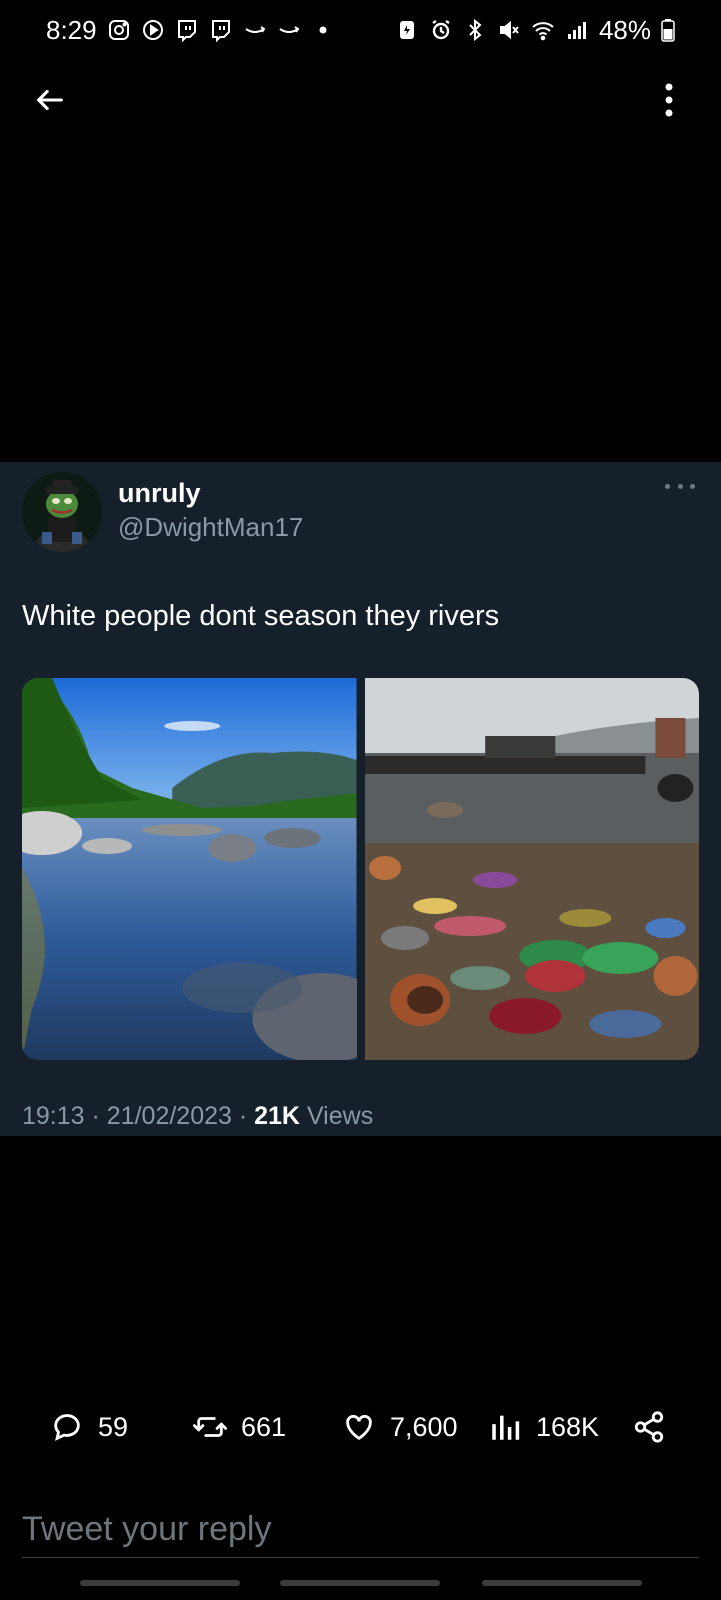 Image resolution: width=721 pixels, height=1600 pixels. What do you see at coordinates (359, 1427) in the screenshot?
I see `heart-icon` at bounding box center [359, 1427].